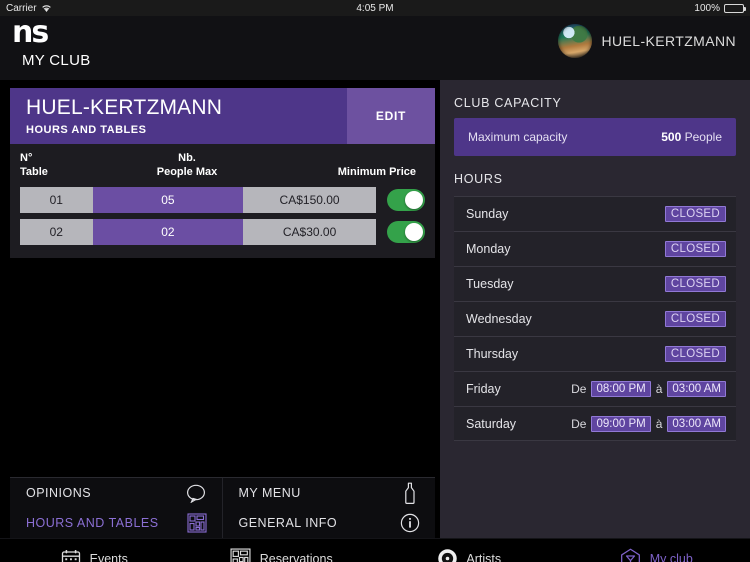 This screenshot has height=562, width=750. Describe the element at coordinates (168, 199) in the screenshot. I see `table-people-max-cell: 05` at that location.